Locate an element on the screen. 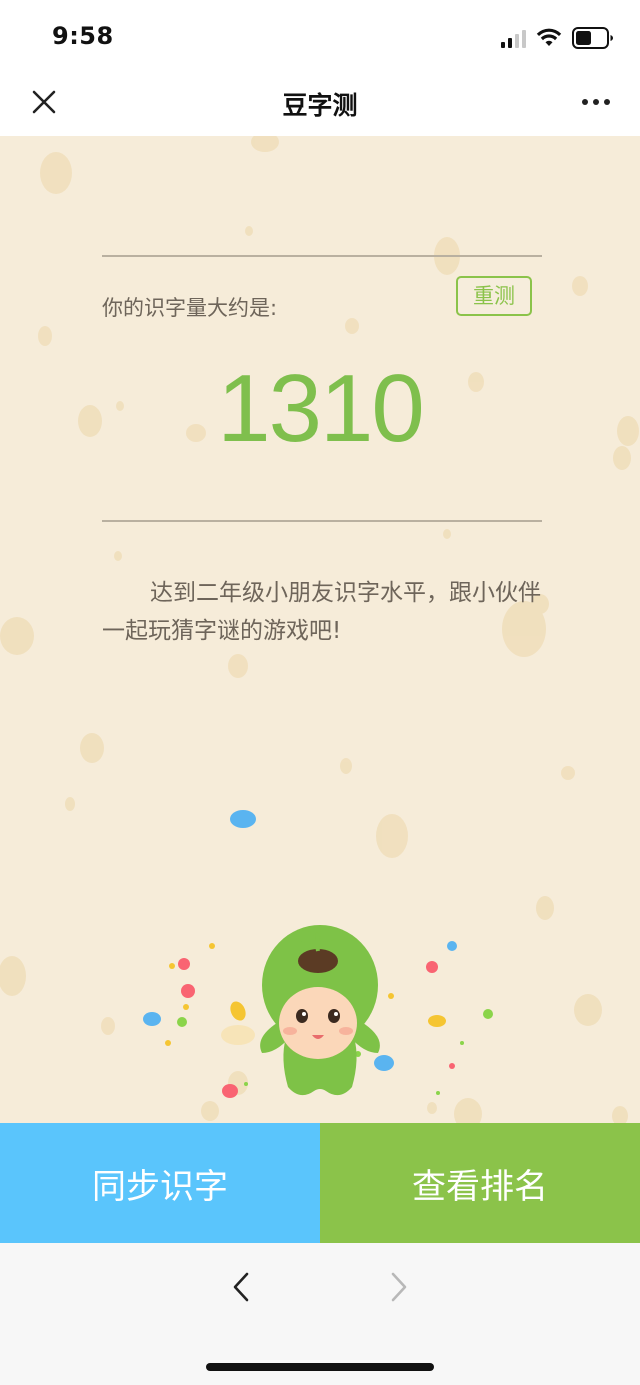  chevron-left-icon is located at coordinates (242, 1287).